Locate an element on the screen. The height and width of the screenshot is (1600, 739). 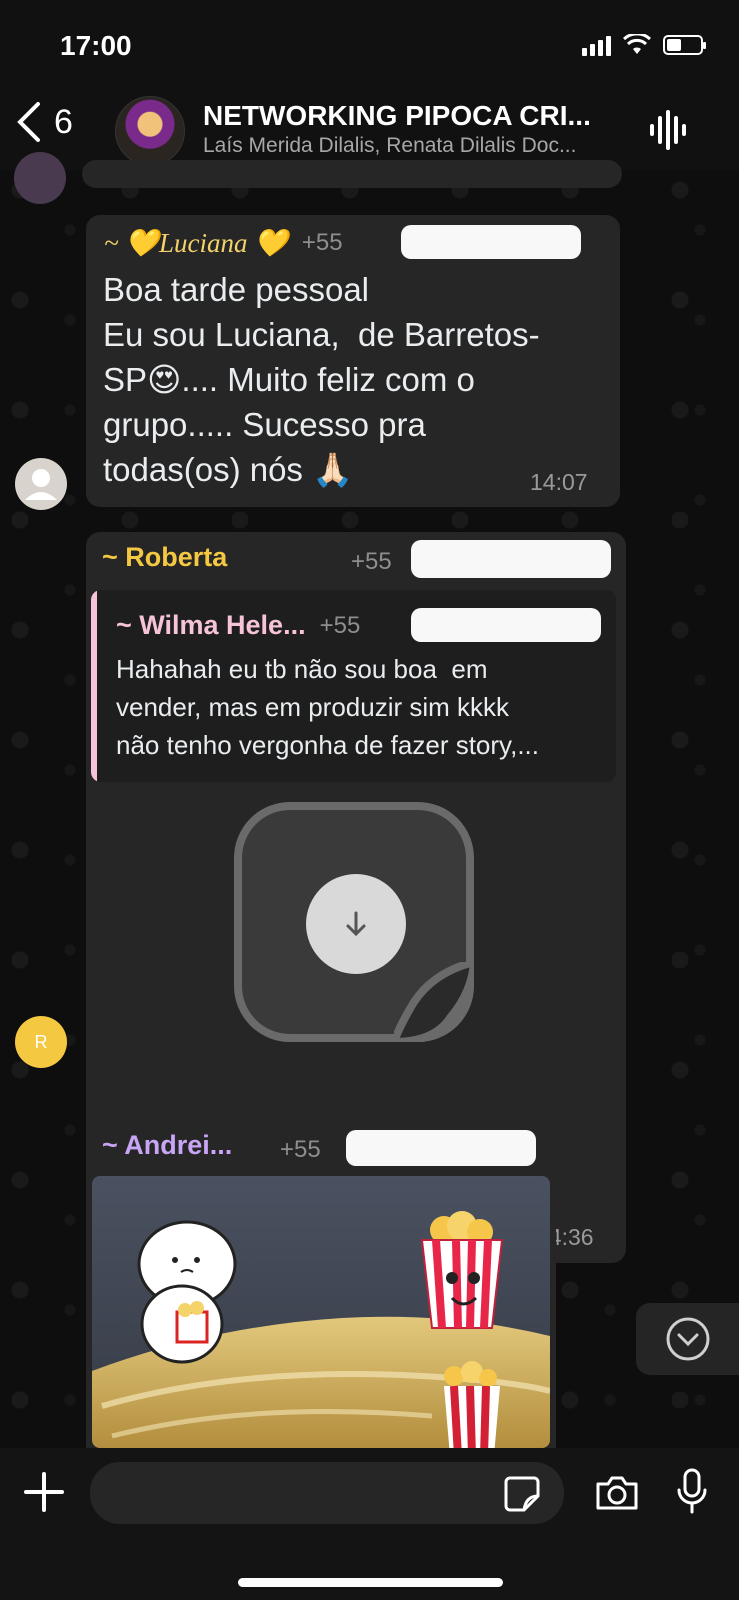
sticker-peel-icon is located at coordinates (434, 1002).